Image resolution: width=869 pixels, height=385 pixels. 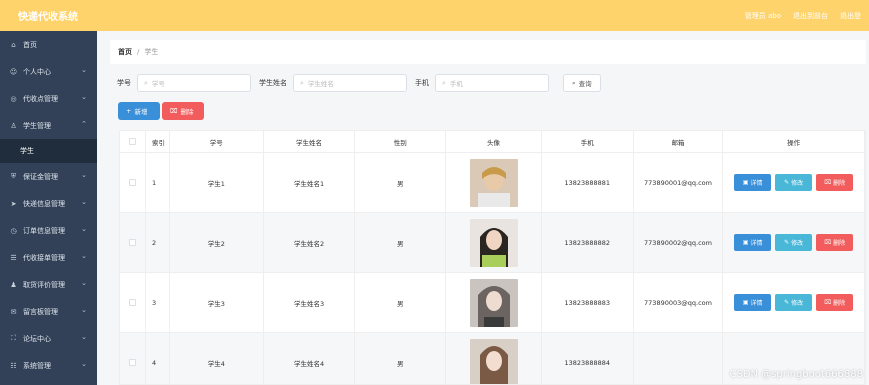 I want to click on phone-label: 手机, so click(x=422, y=83).